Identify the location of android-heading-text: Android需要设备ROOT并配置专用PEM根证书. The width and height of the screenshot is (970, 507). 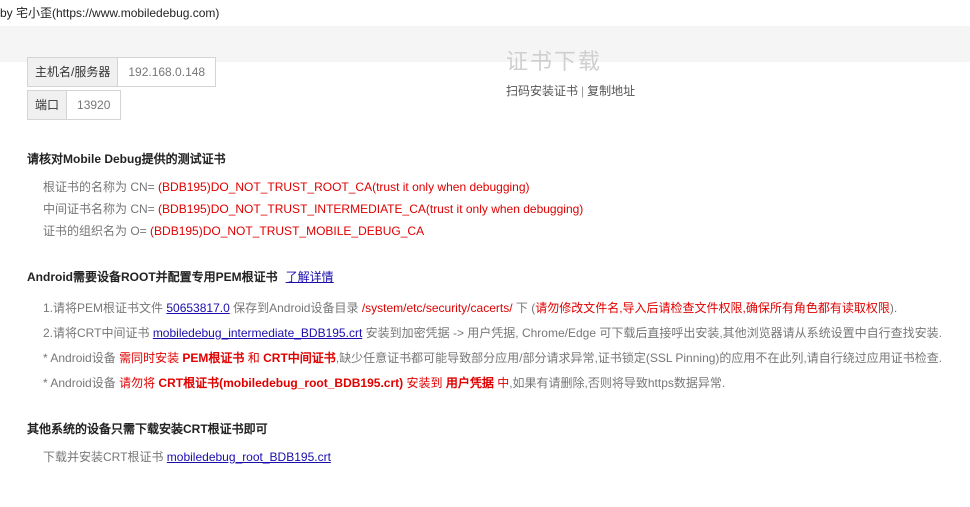
(152, 277).